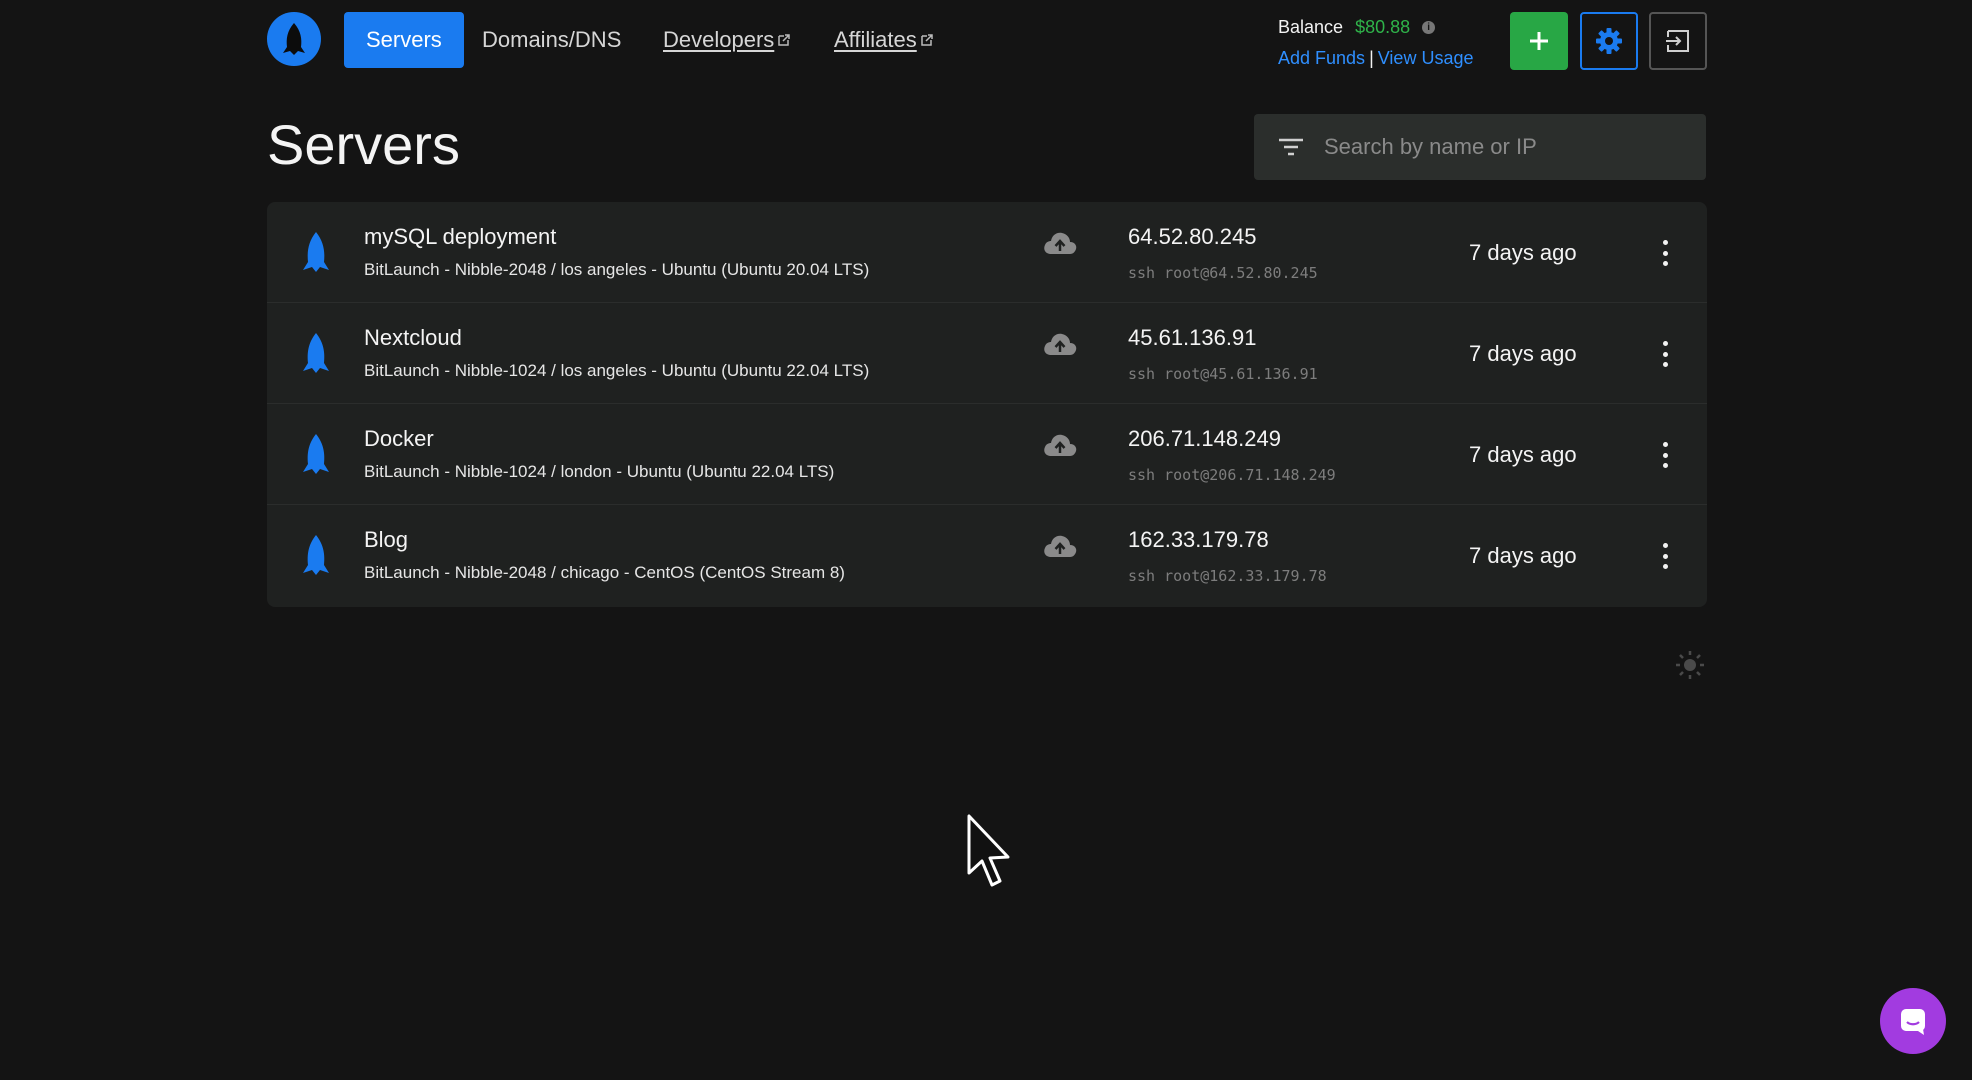  What do you see at coordinates (1690, 667) in the screenshot?
I see `sun-icon` at bounding box center [1690, 667].